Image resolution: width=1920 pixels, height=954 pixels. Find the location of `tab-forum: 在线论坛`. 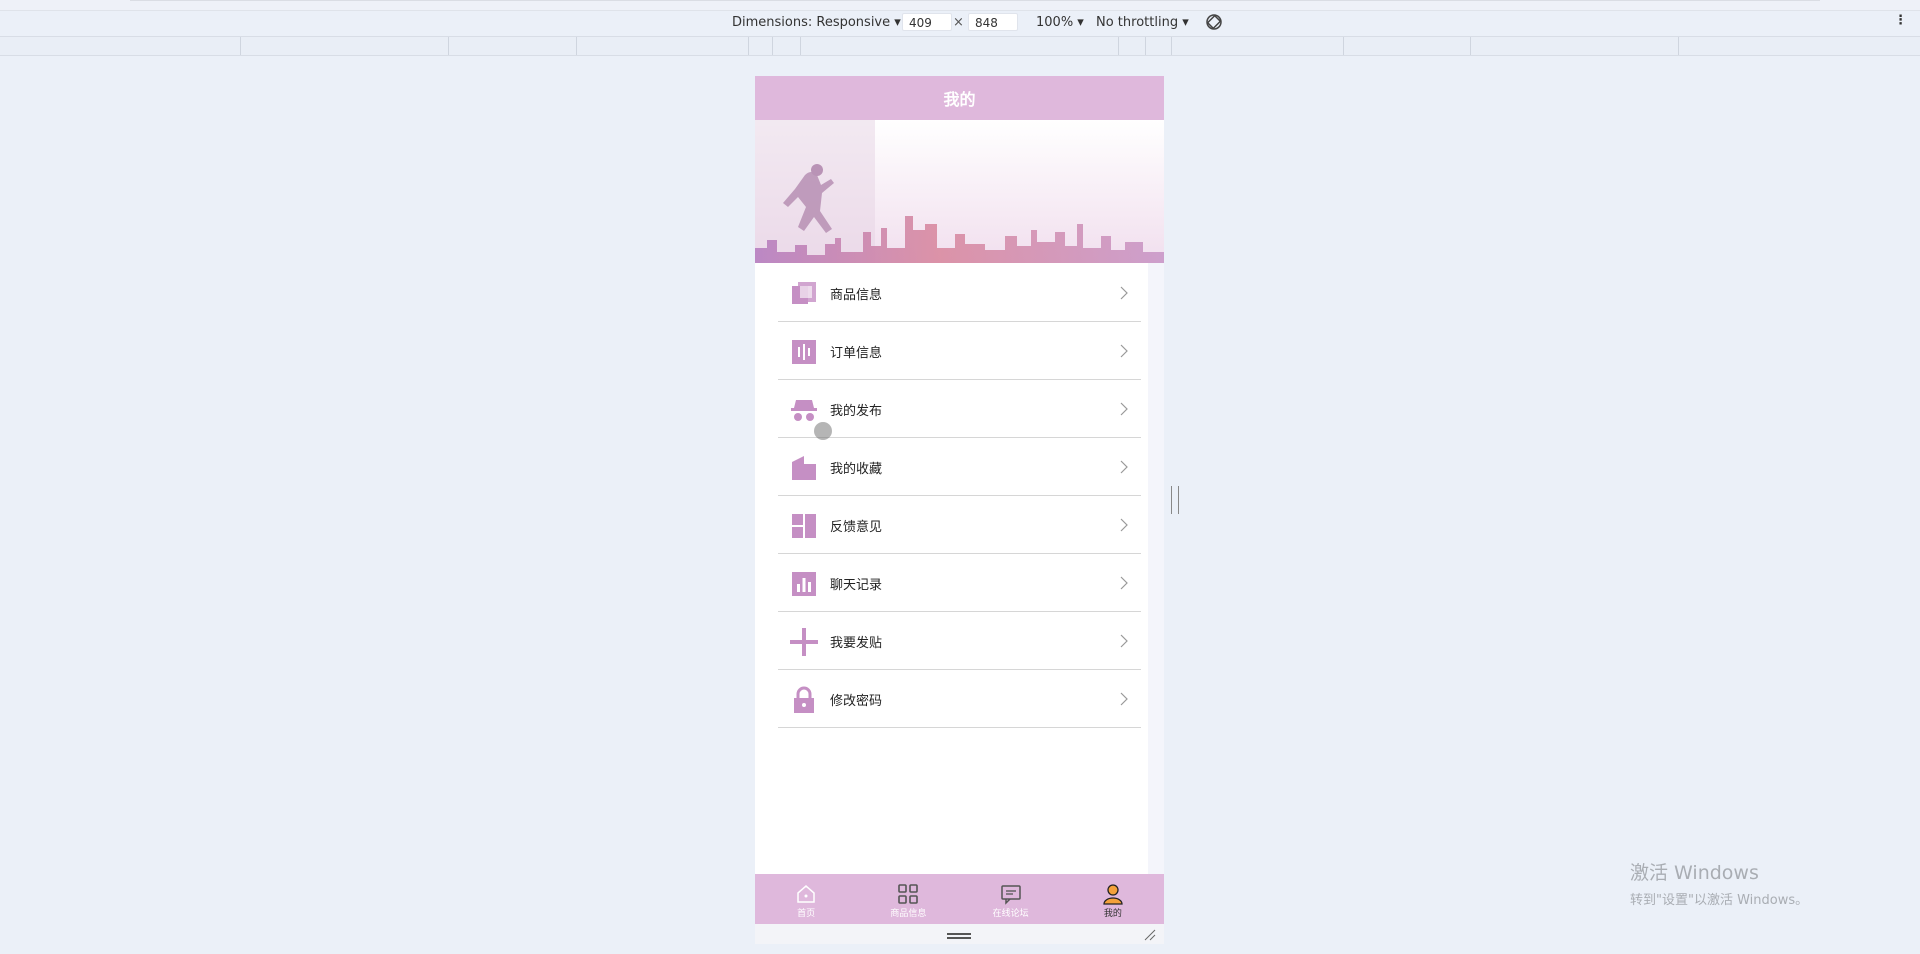

tab-forum: 在线论坛 is located at coordinates (1011, 899).